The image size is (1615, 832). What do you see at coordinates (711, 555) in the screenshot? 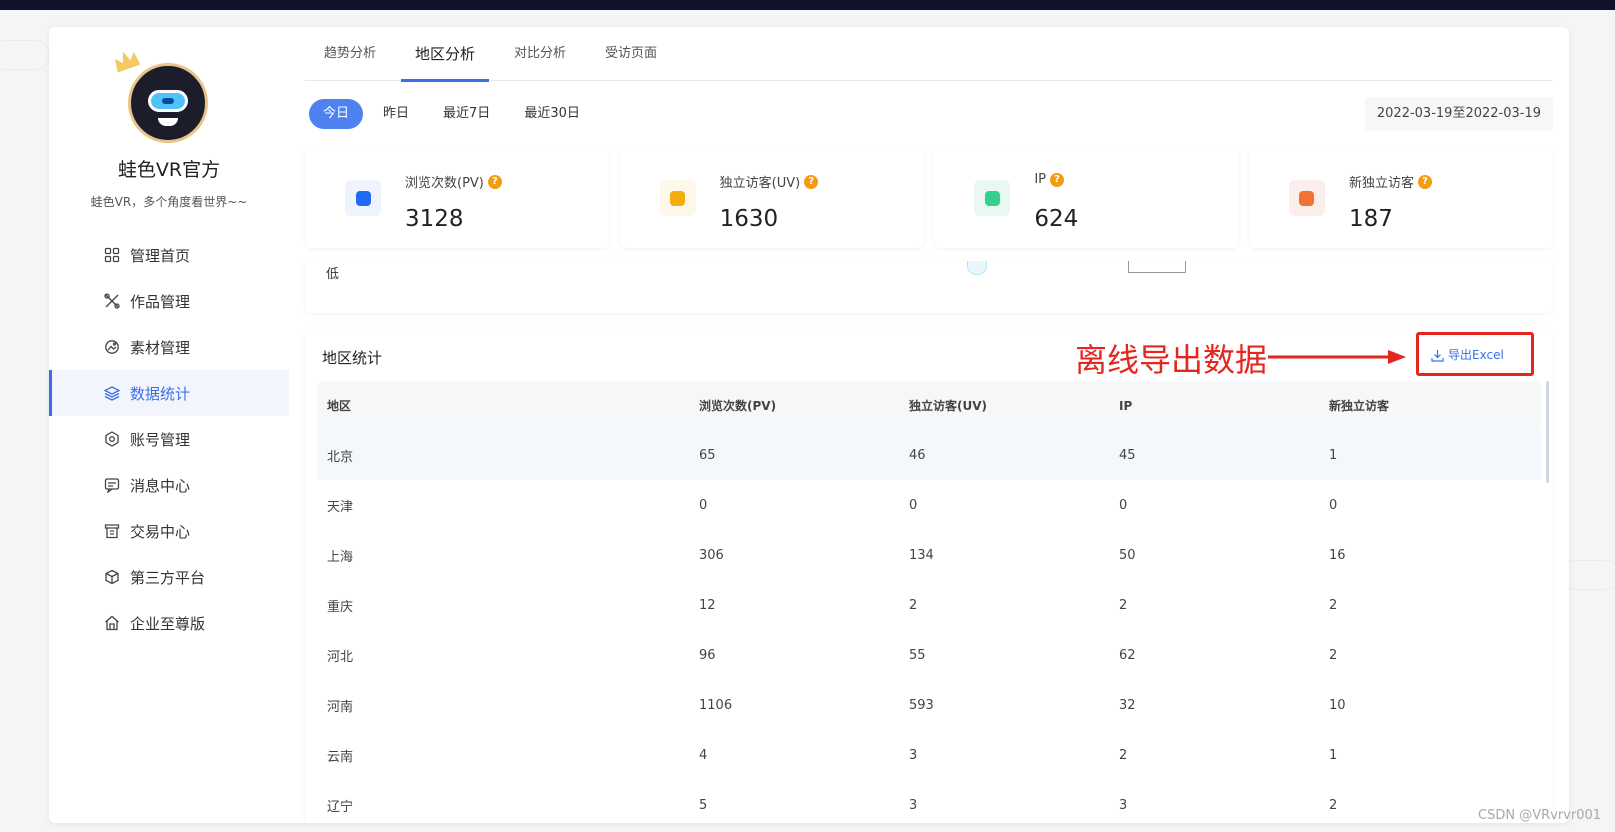
I see `cell-pv: 306` at bounding box center [711, 555].